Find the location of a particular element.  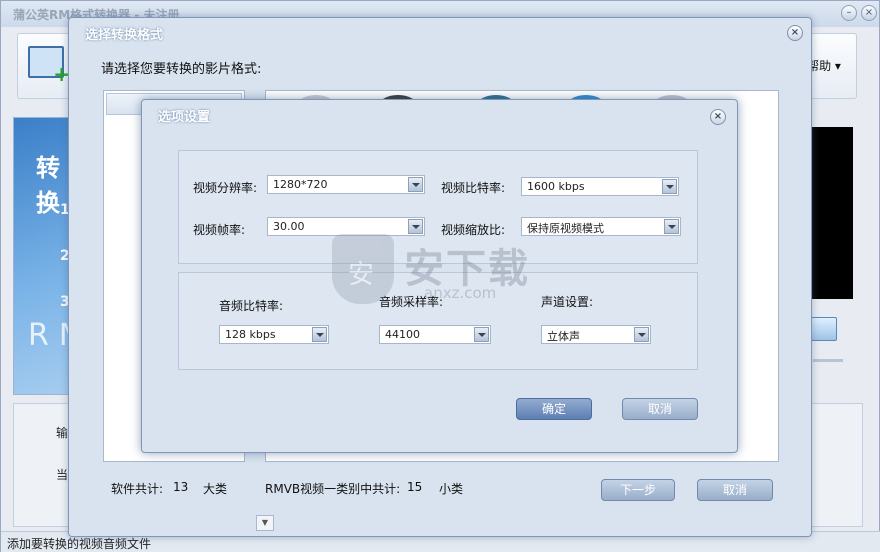

minimize-button: – is located at coordinates (849, 13).